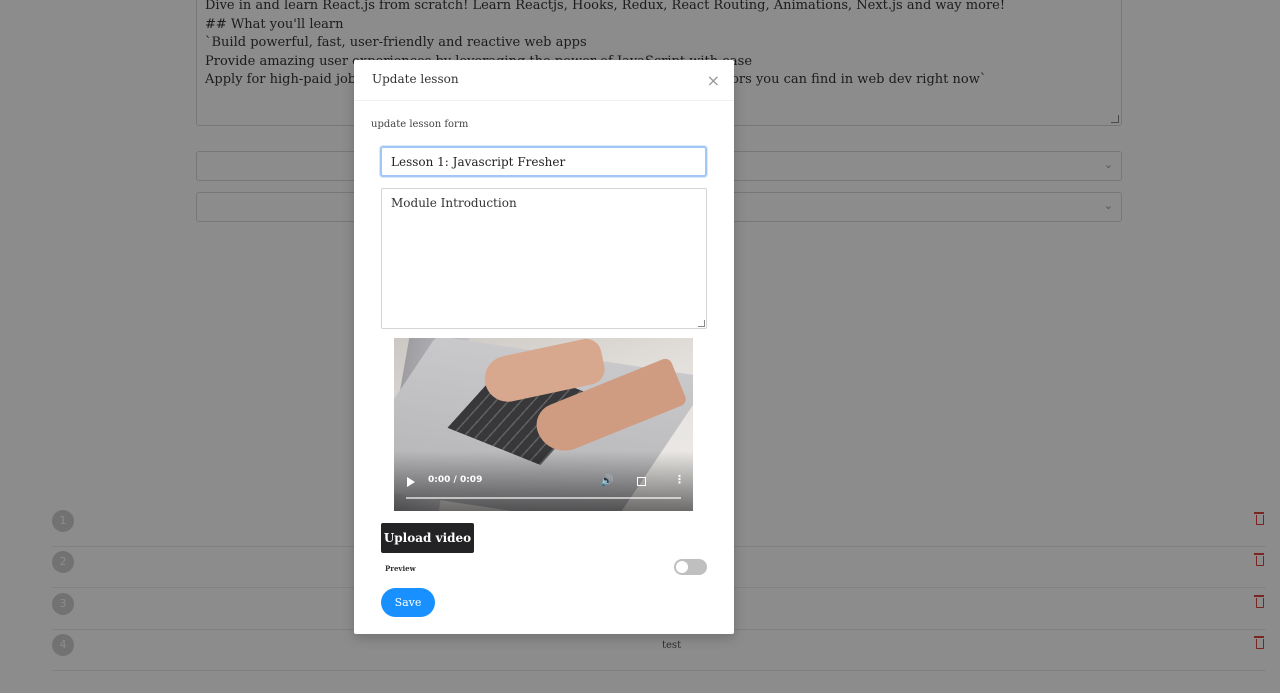 Image resolution: width=1280 pixels, height=693 pixels. What do you see at coordinates (607, 480) in the screenshot?
I see `volume-icon: 🔊` at bounding box center [607, 480].